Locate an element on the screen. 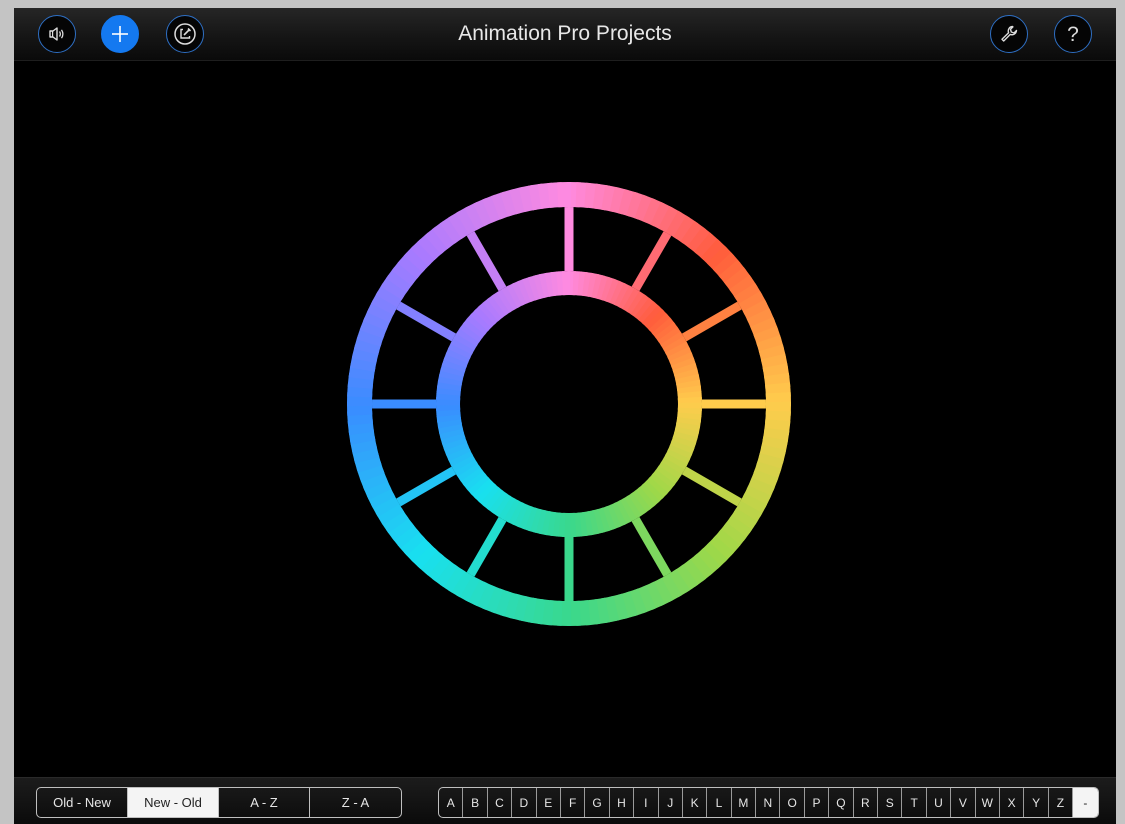  alphabet-letter-c-button: C is located at coordinates (500, 802).